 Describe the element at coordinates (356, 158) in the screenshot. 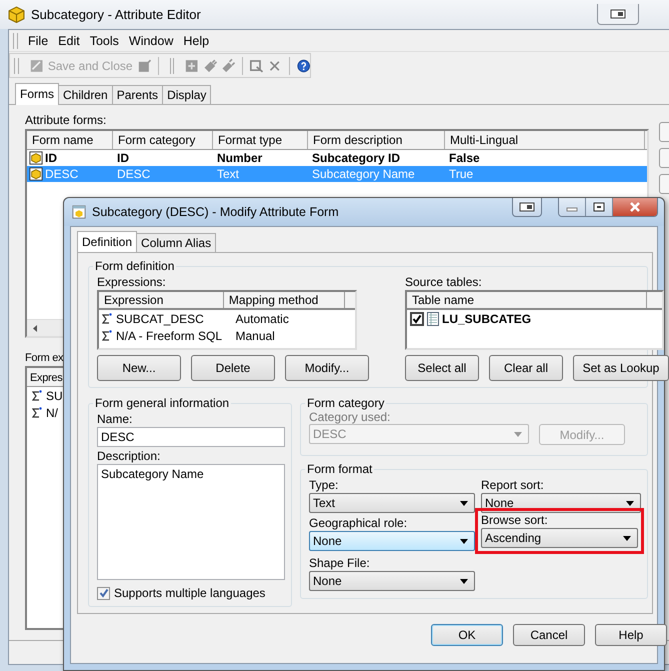

I see `table-cell: Subcategory ID` at that location.